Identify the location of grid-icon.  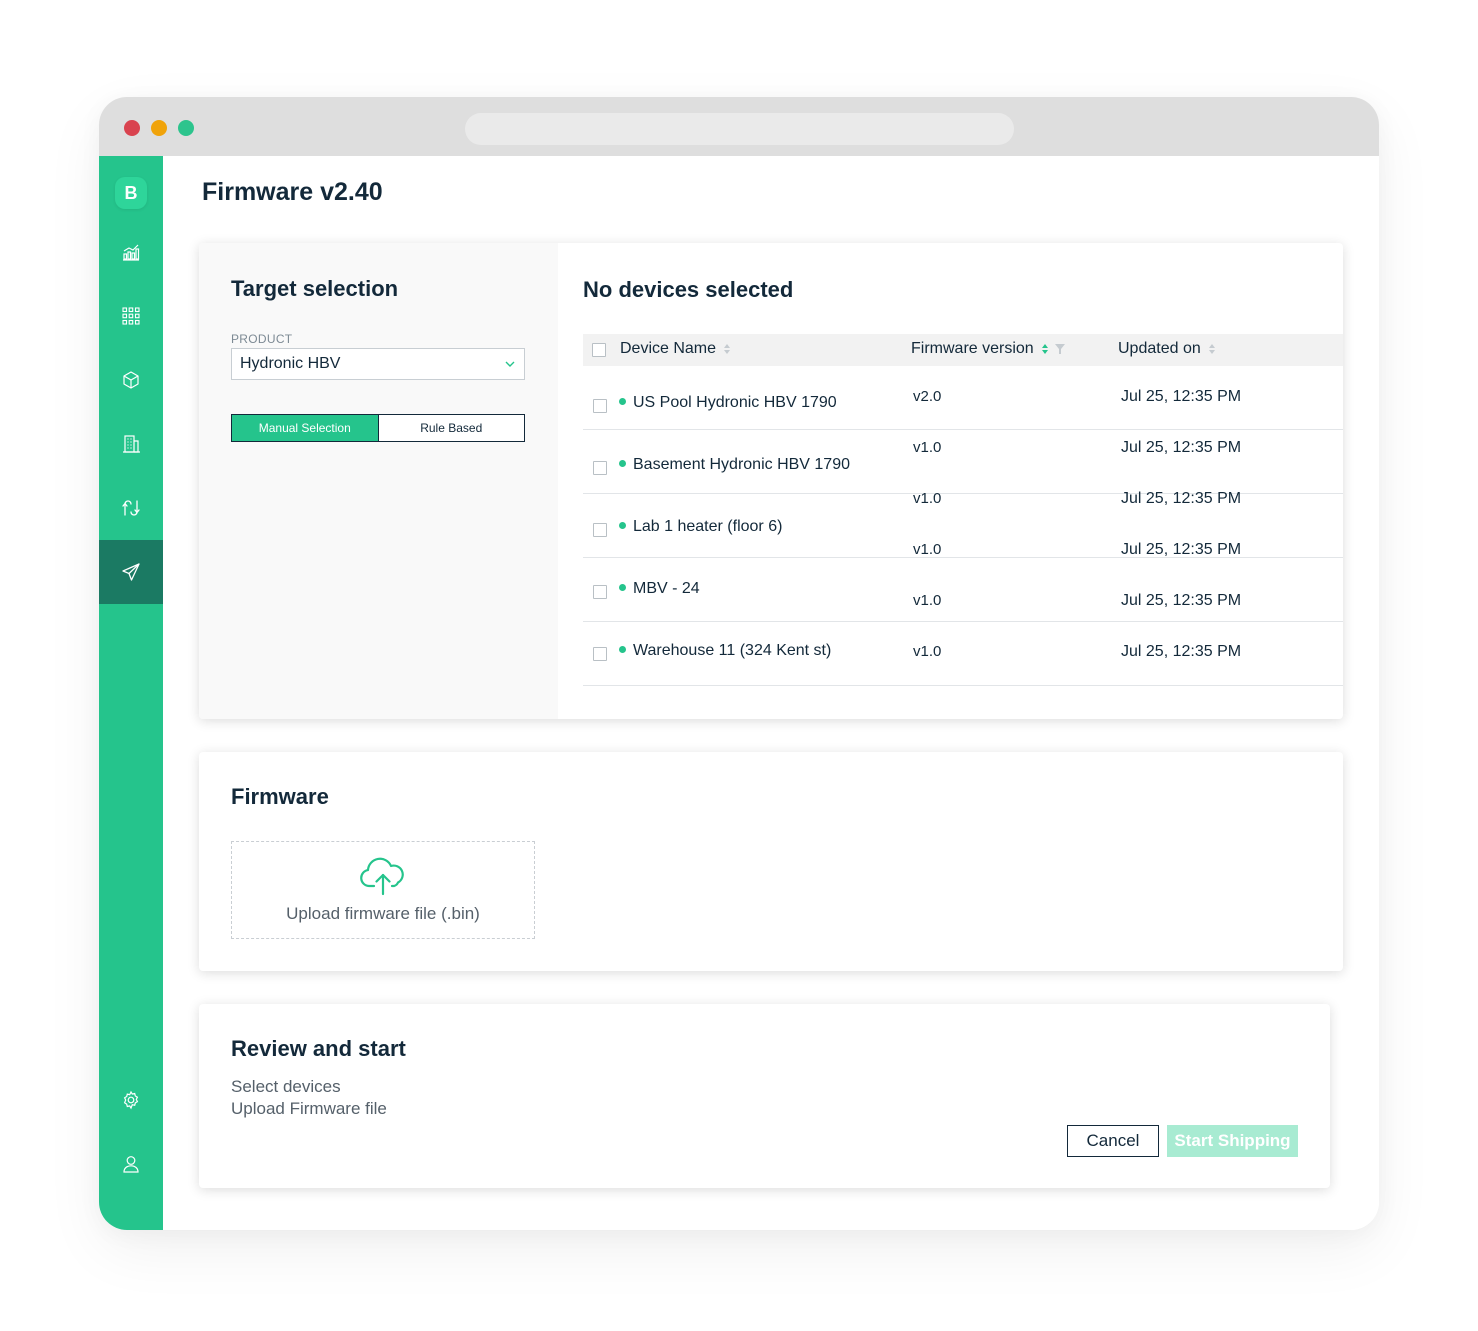
(131, 316).